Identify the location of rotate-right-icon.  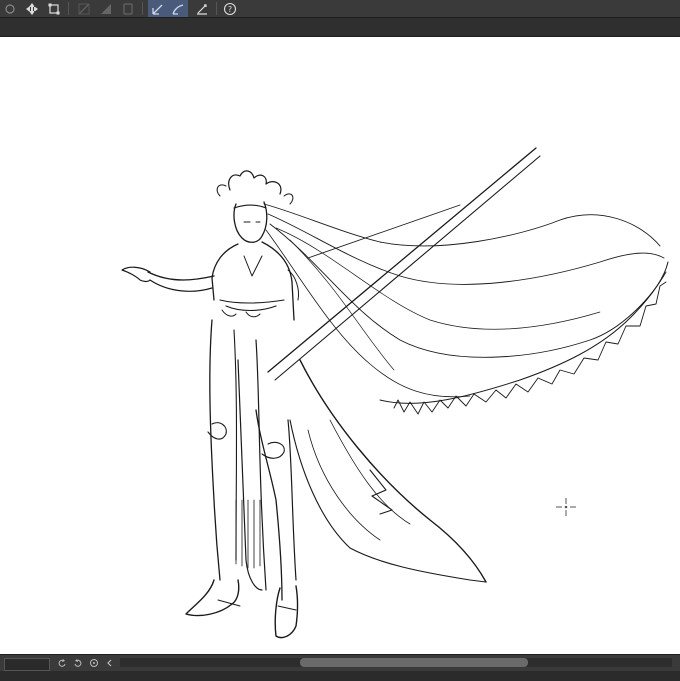
(78, 663).